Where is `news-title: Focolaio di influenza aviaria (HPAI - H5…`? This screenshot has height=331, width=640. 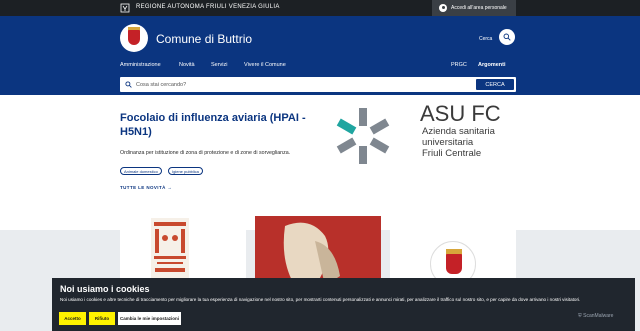
news-title: Focolaio di influenza aviaria (HPAI - H5… is located at coordinates (215, 125).